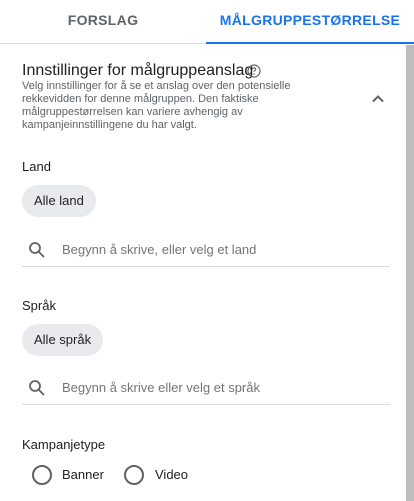 This screenshot has width=414, height=501. What do you see at coordinates (222, 387) in the screenshot?
I see `sprak-search-input` at bounding box center [222, 387].